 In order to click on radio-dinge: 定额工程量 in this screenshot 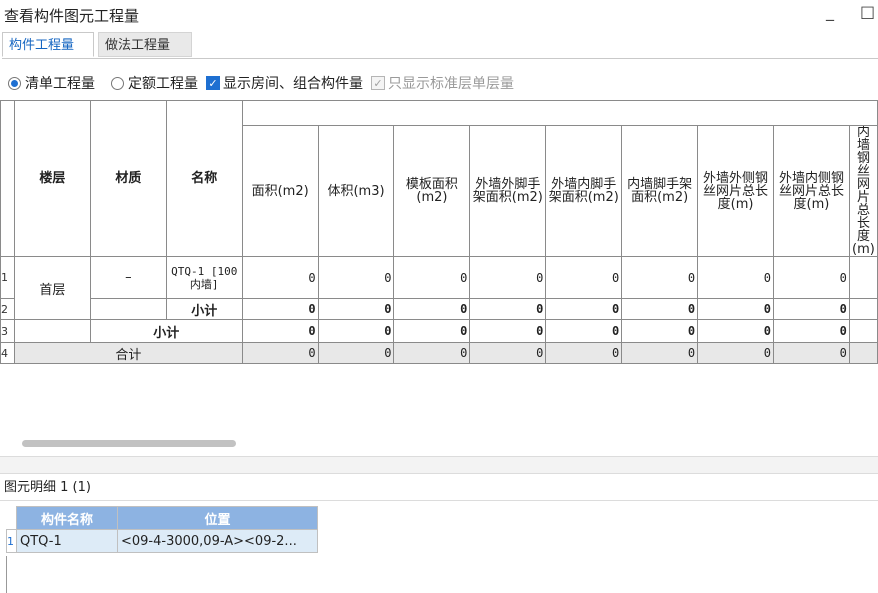, I will do `click(150, 83)`.